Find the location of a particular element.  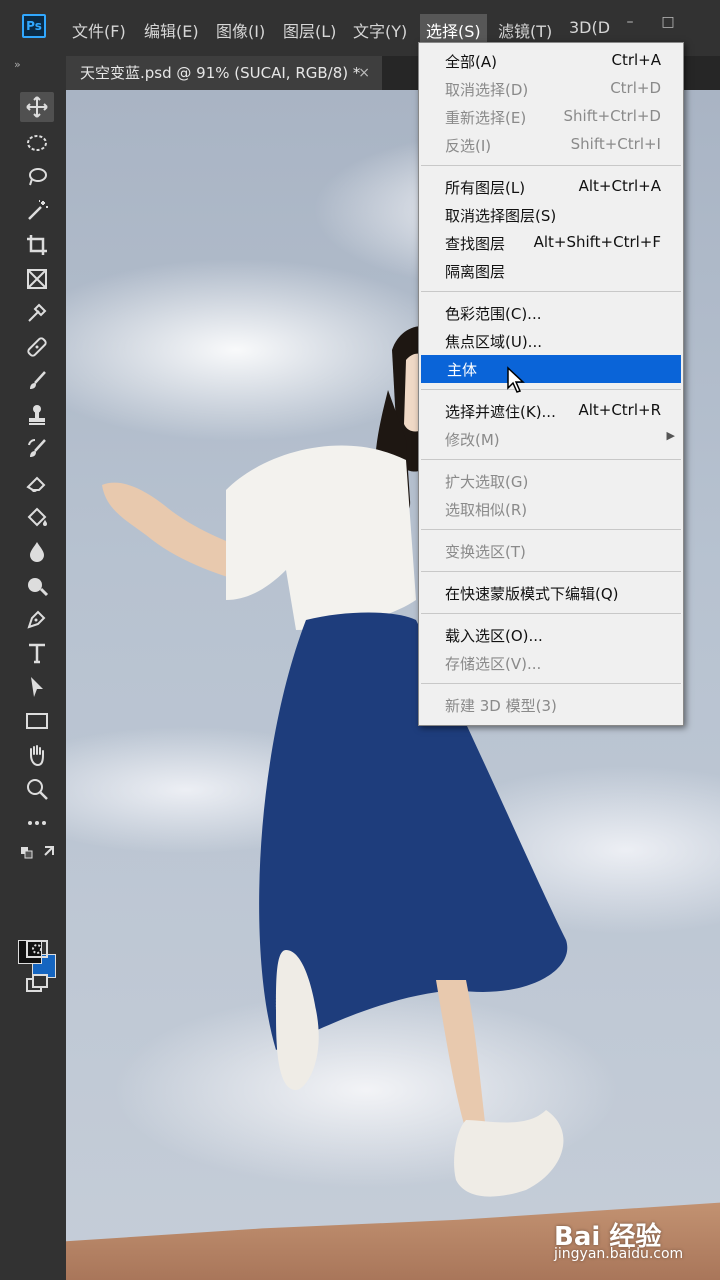

menu-edit: 编辑(E) is located at coordinates (171, 30).